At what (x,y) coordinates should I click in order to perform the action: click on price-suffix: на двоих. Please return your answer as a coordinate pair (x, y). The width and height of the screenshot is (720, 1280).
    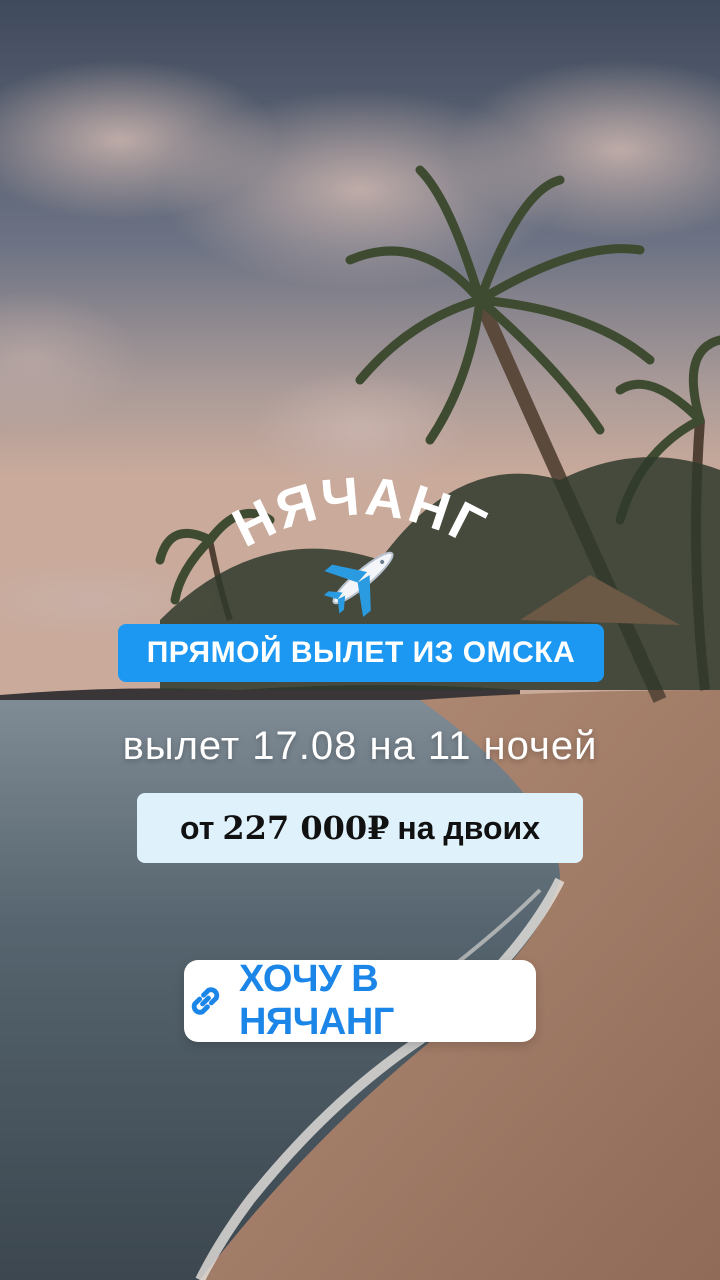
    Looking at the image, I should click on (468, 827).